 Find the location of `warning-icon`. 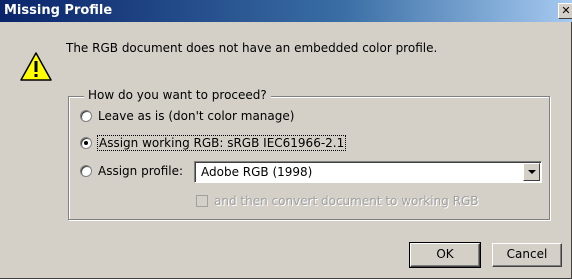

warning-icon is located at coordinates (36, 66).